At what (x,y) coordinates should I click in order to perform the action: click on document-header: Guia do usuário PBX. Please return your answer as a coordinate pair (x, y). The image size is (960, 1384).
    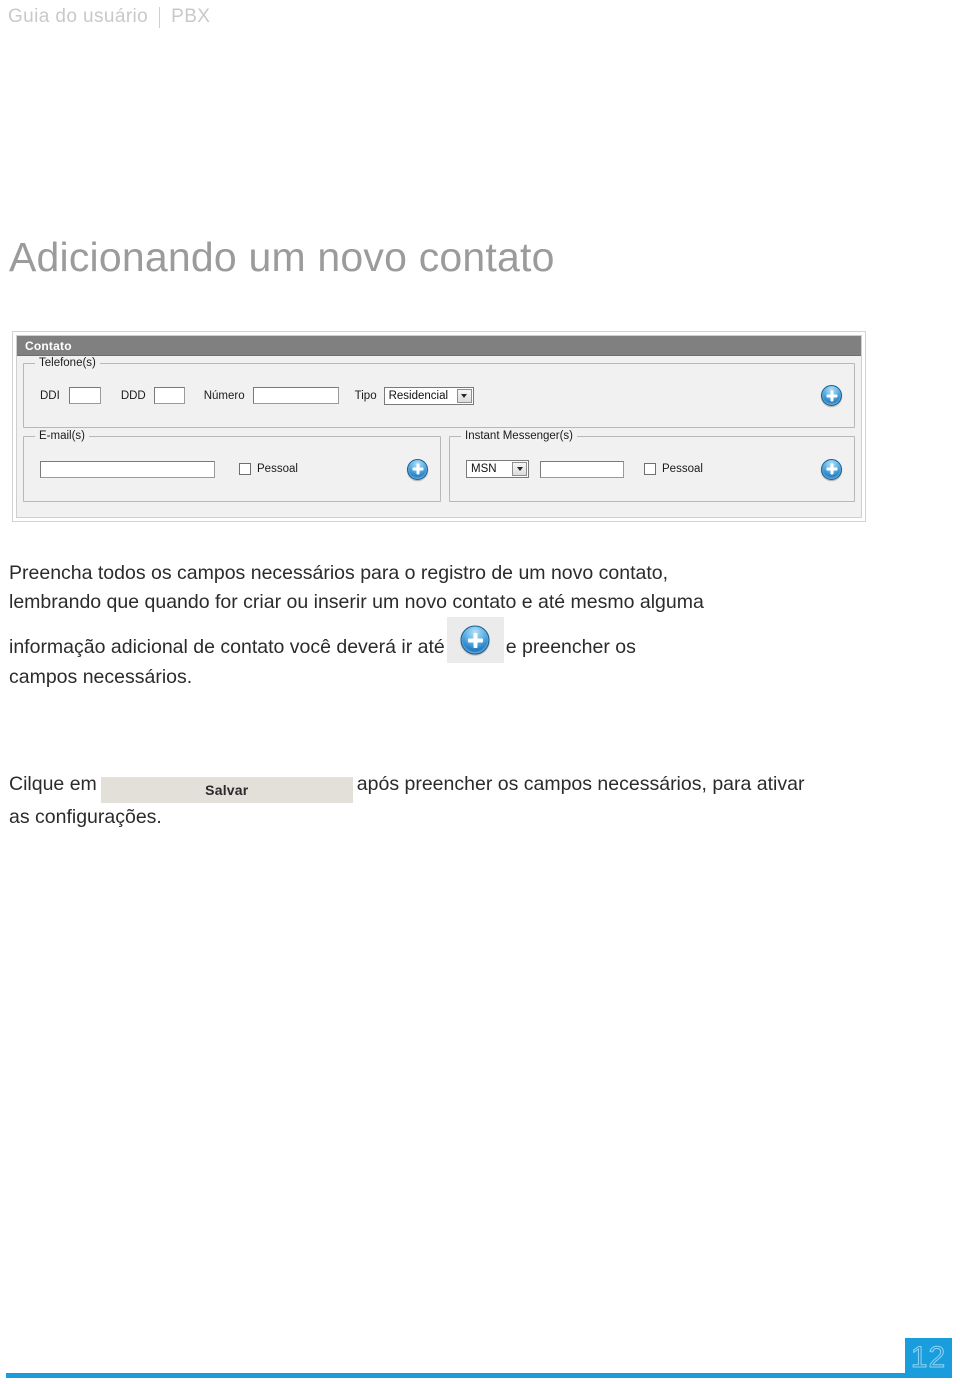
    Looking at the image, I should click on (109, 17).